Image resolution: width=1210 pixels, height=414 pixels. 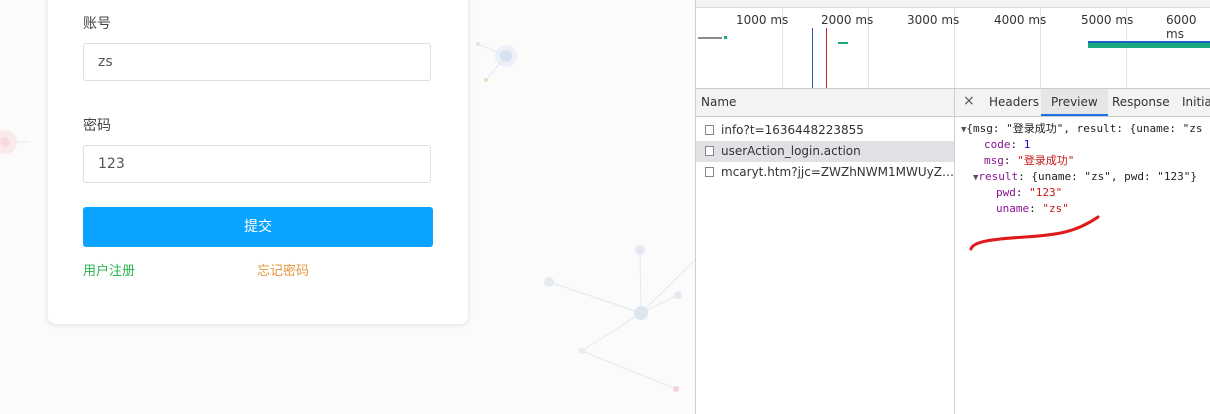 I want to click on red-annotation-scribble, so click(x=1034, y=233).